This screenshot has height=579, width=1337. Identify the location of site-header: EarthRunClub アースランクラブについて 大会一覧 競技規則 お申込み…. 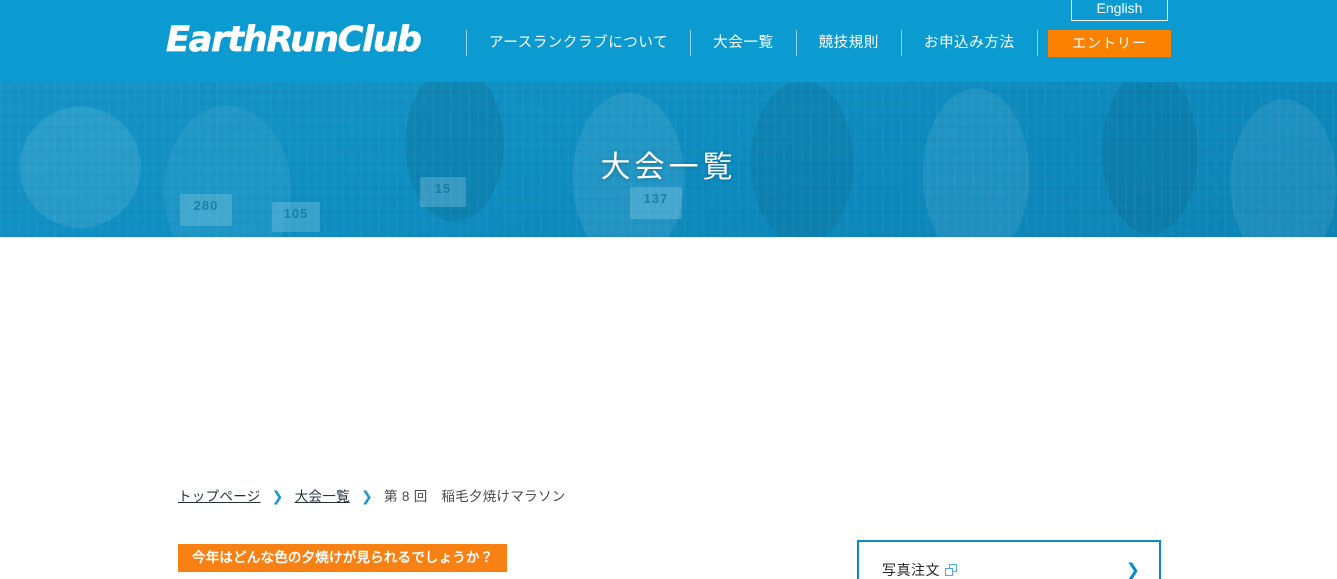
(668, 41).